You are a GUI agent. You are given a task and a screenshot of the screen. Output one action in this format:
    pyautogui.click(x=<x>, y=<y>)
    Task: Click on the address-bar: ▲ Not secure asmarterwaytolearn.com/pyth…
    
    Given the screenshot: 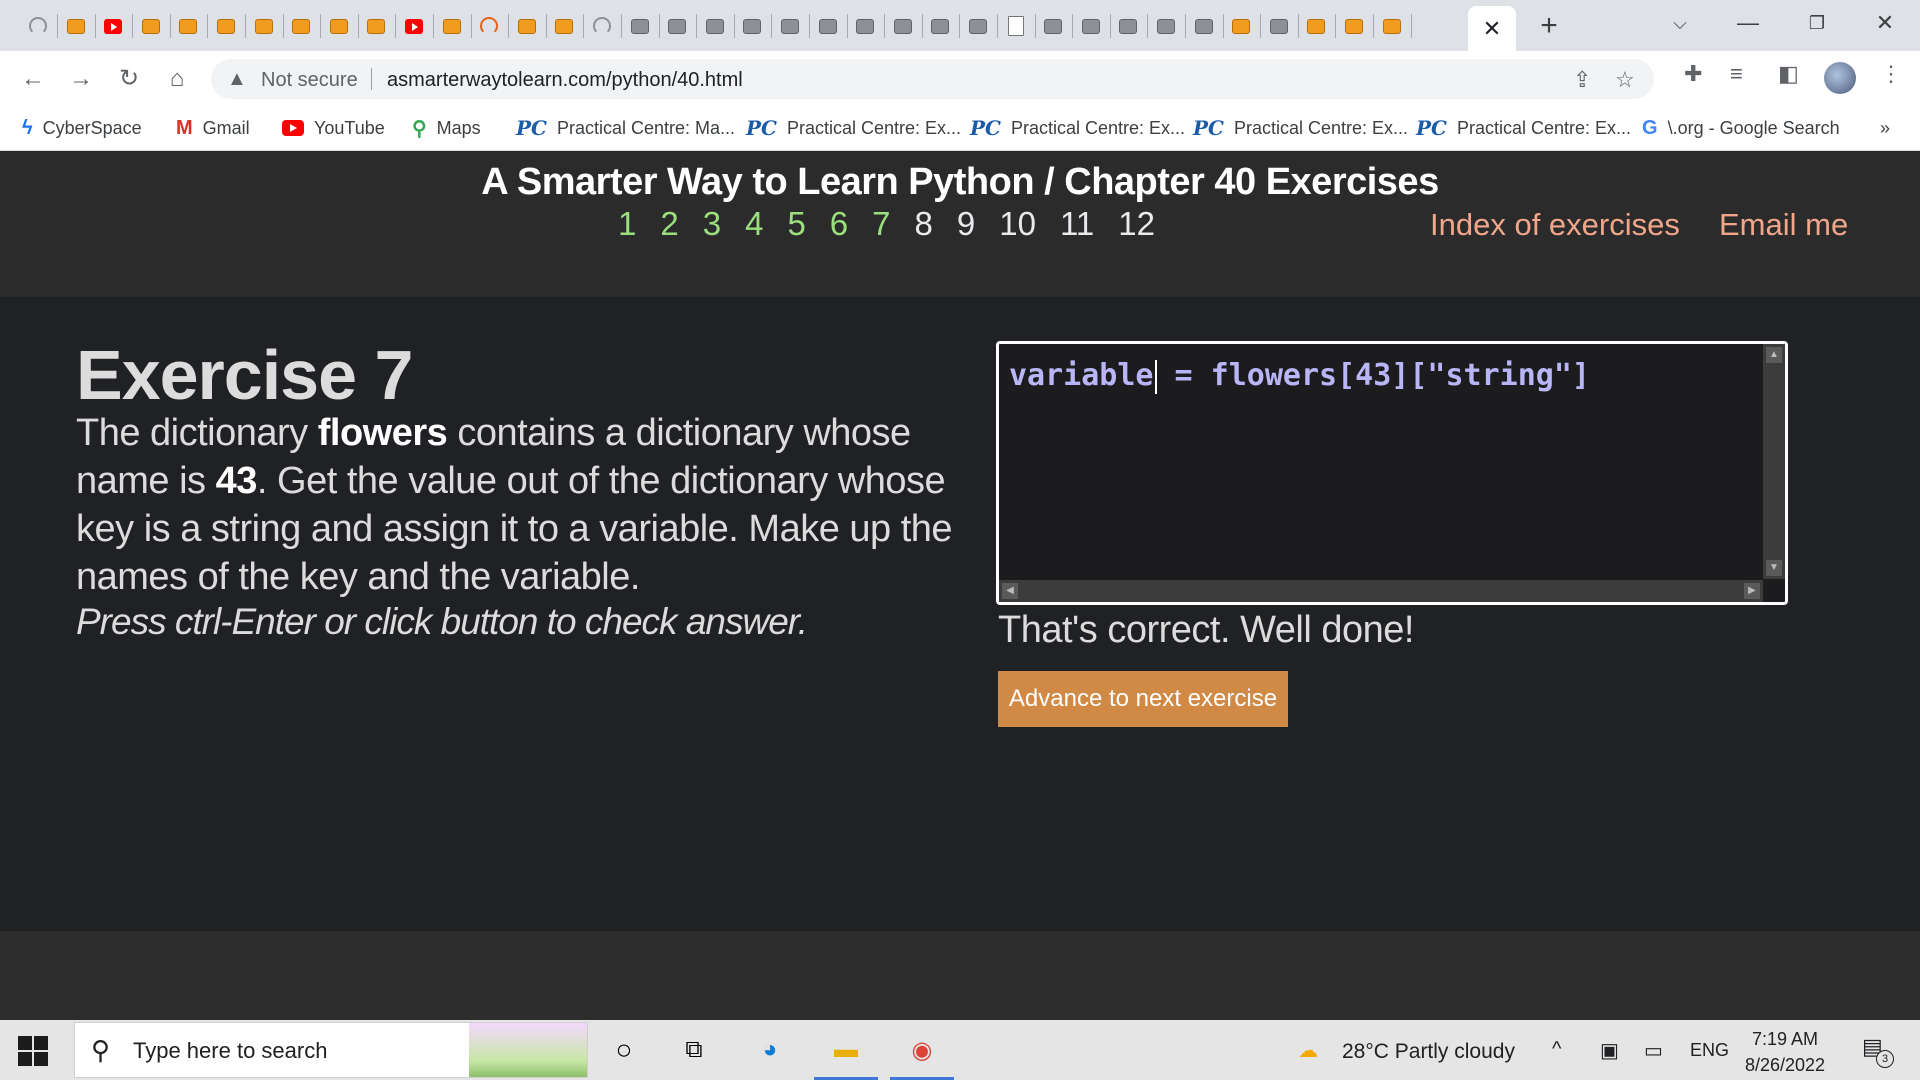 What is the action you would take?
    pyautogui.click(x=932, y=79)
    